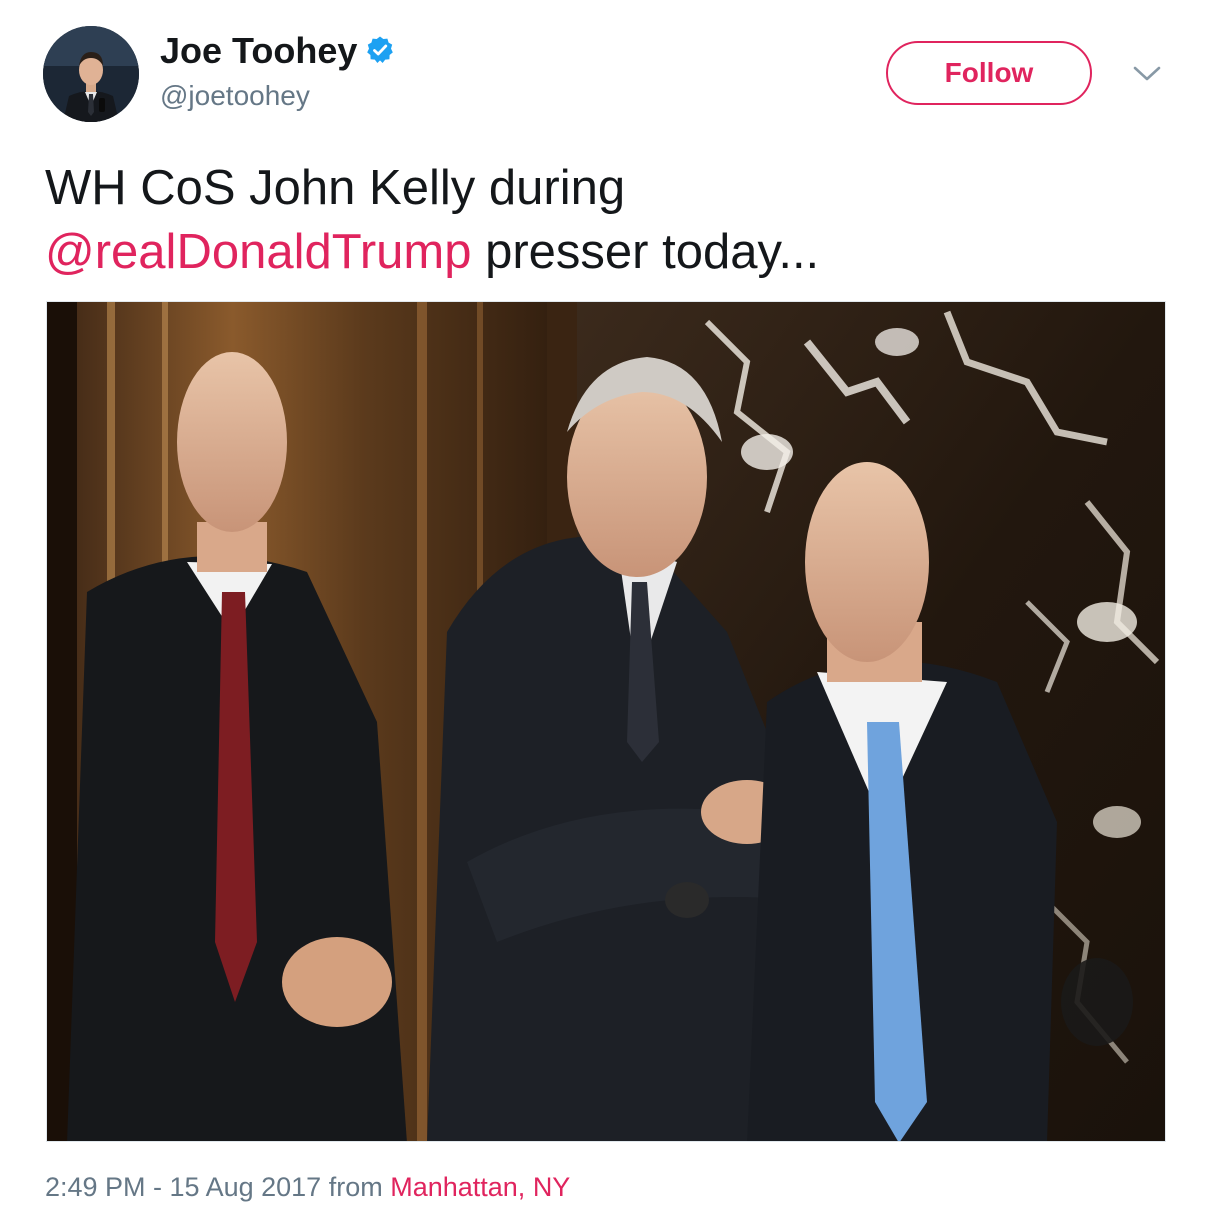  What do you see at coordinates (1147, 74) in the screenshot?
I see `chevron-down-icon` at bounding box center [1147, 74].